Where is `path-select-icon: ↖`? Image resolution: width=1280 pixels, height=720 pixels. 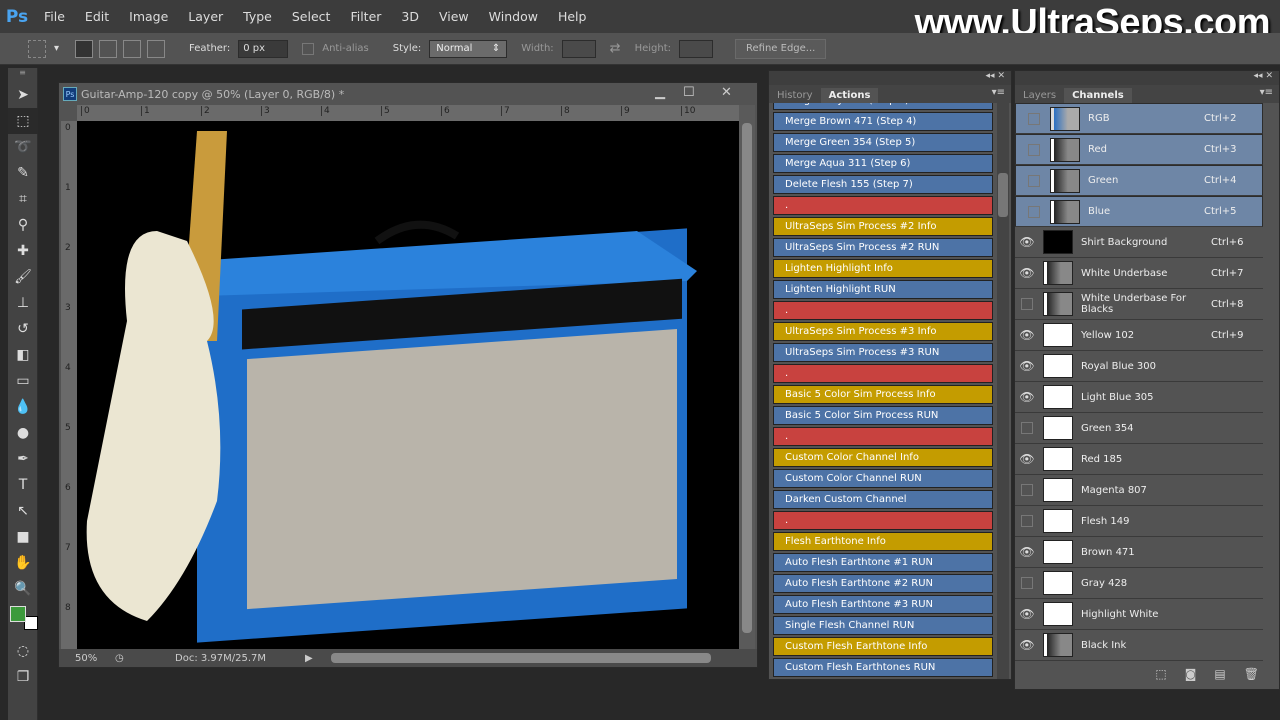
path-select-icon: ↖ is located at coordinates (23, 511).